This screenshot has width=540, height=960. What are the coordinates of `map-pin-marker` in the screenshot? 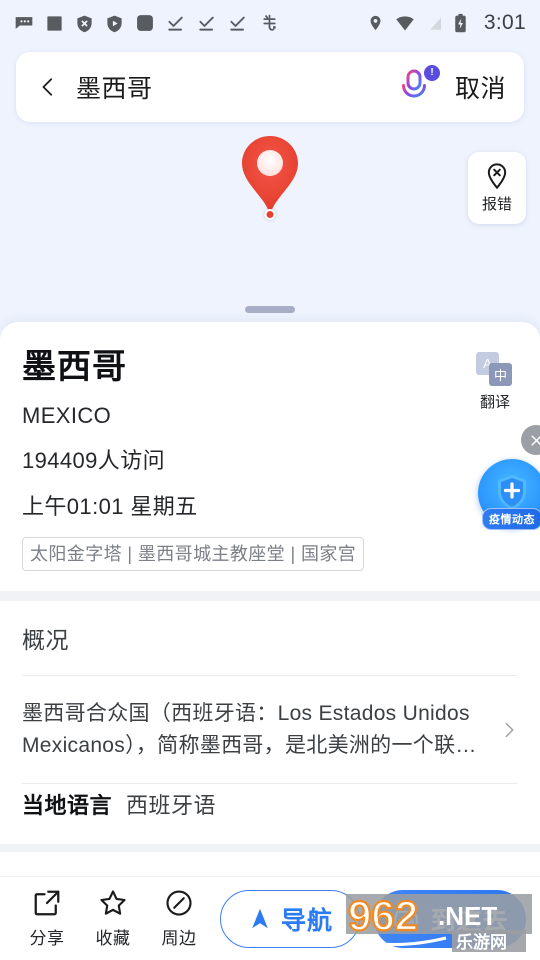 It's located at (270, 175).